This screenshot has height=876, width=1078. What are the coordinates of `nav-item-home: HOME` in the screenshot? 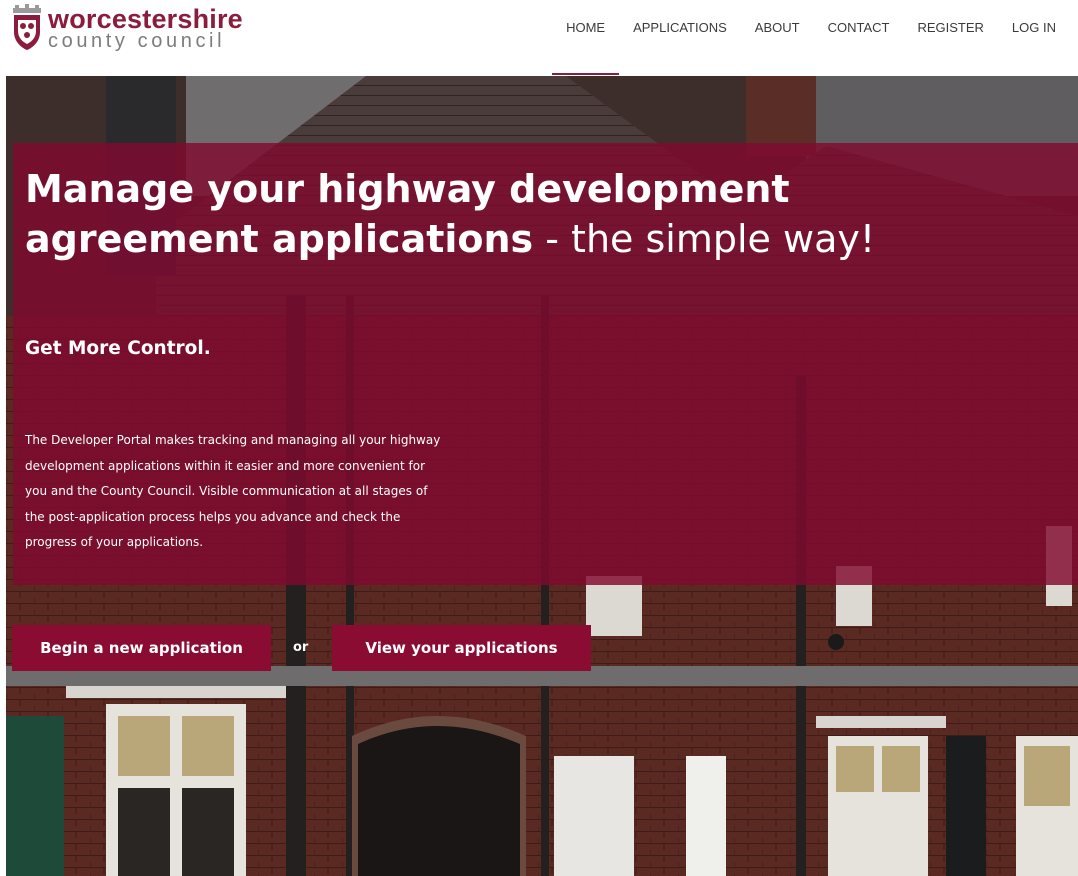 It's located at (586, 38).